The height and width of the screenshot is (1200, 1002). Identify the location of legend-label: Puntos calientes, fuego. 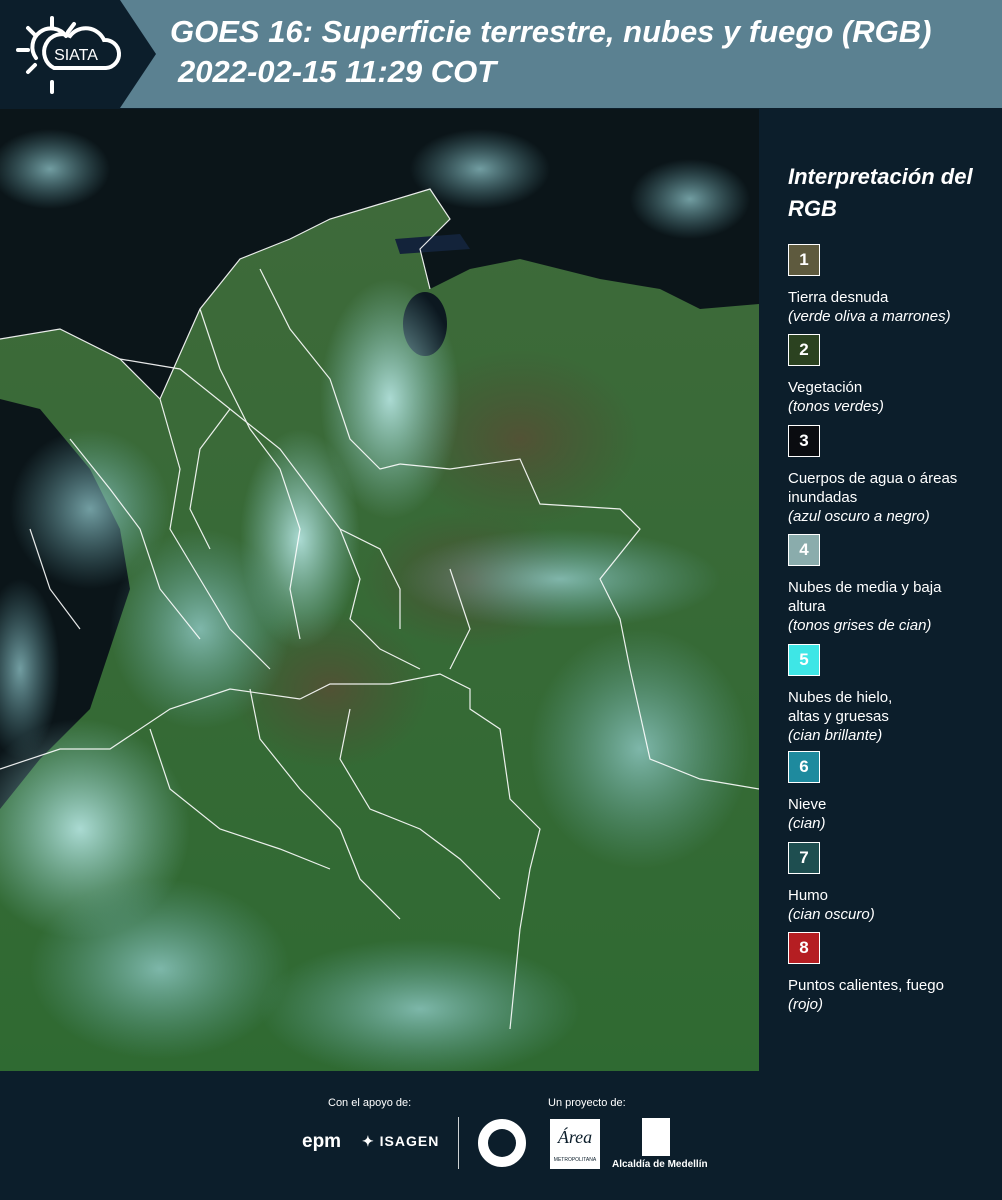
(866, 985).